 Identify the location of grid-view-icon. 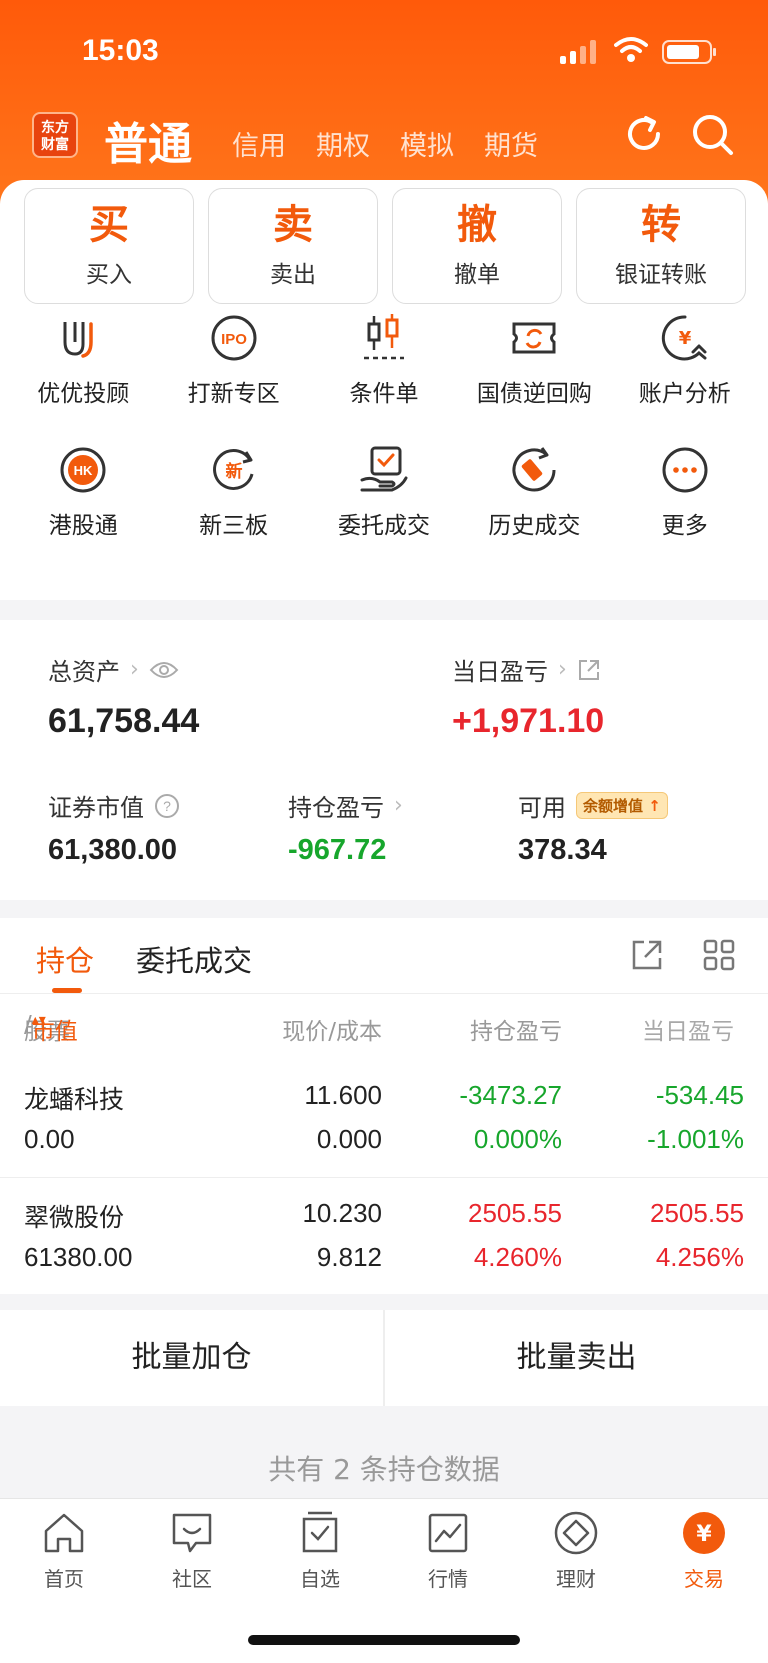
(719, 955).